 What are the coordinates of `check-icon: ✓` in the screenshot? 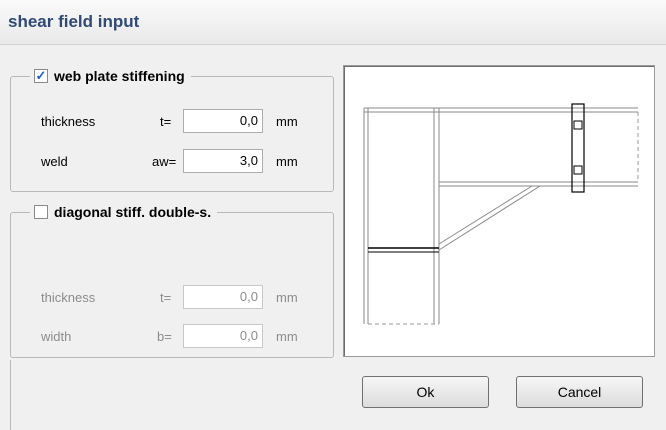 It's located at (41, 75).